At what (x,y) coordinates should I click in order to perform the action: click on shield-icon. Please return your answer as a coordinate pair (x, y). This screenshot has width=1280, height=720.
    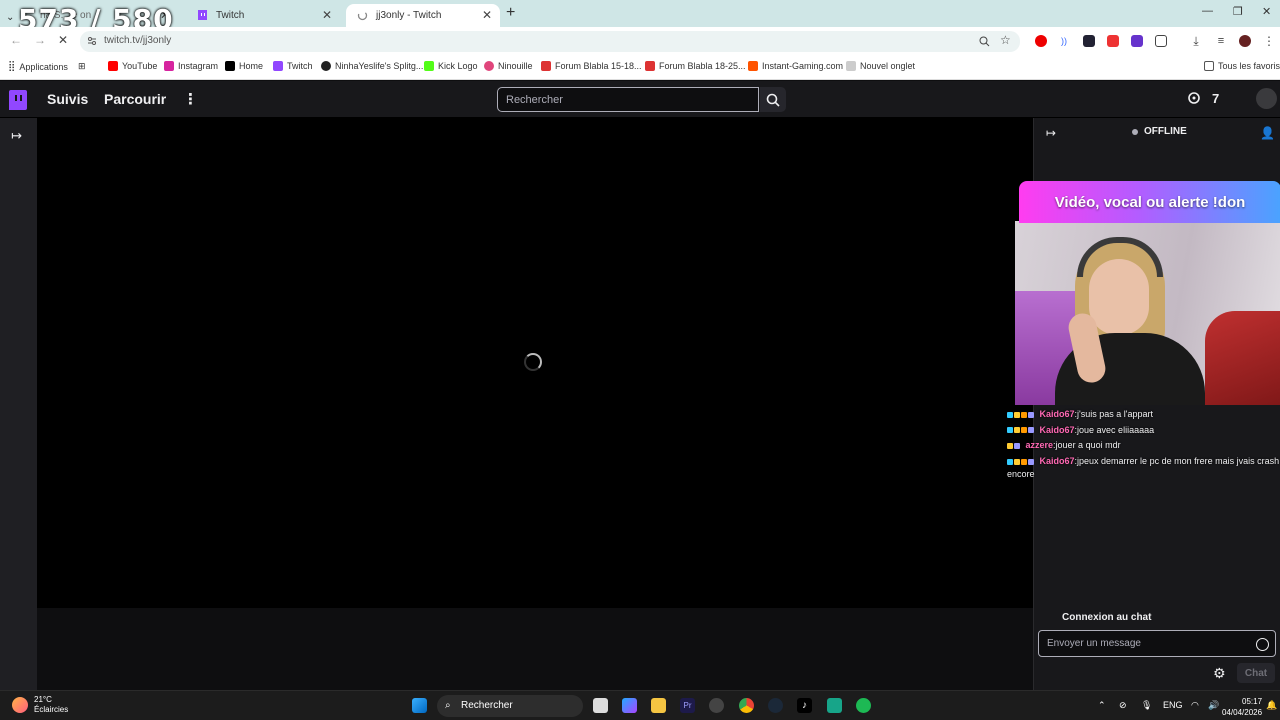
    Looking at the image, I should click on (1137, 41).